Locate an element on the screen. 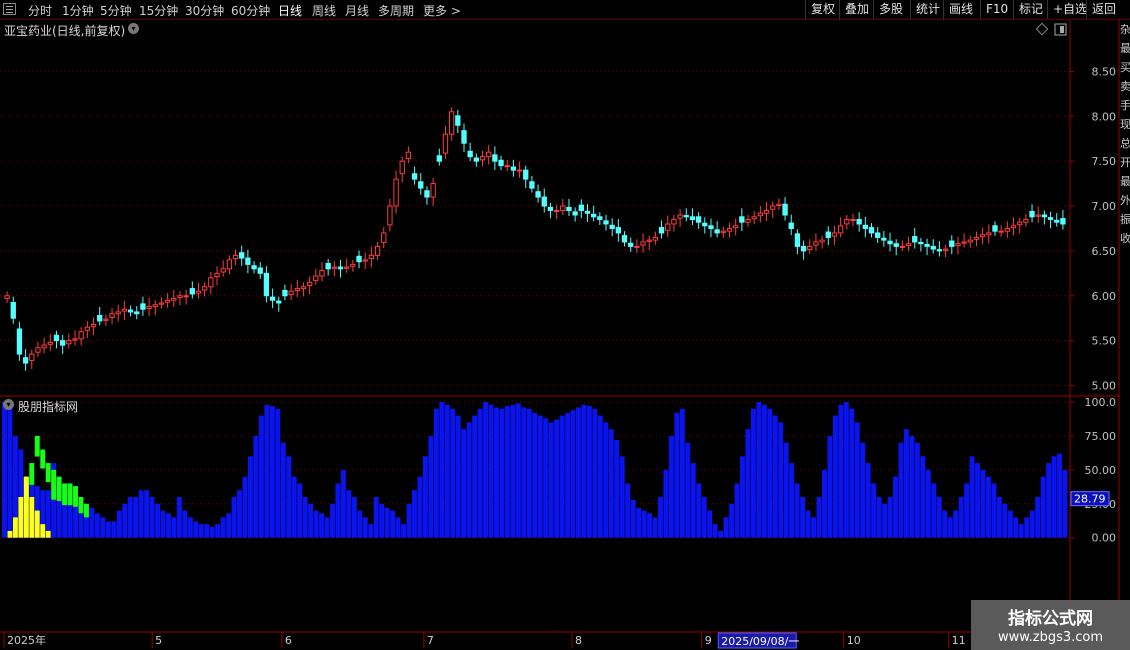 The width and height of the screenshot is (1130, 650). panel-icons is located at coordinates (1051, 29).